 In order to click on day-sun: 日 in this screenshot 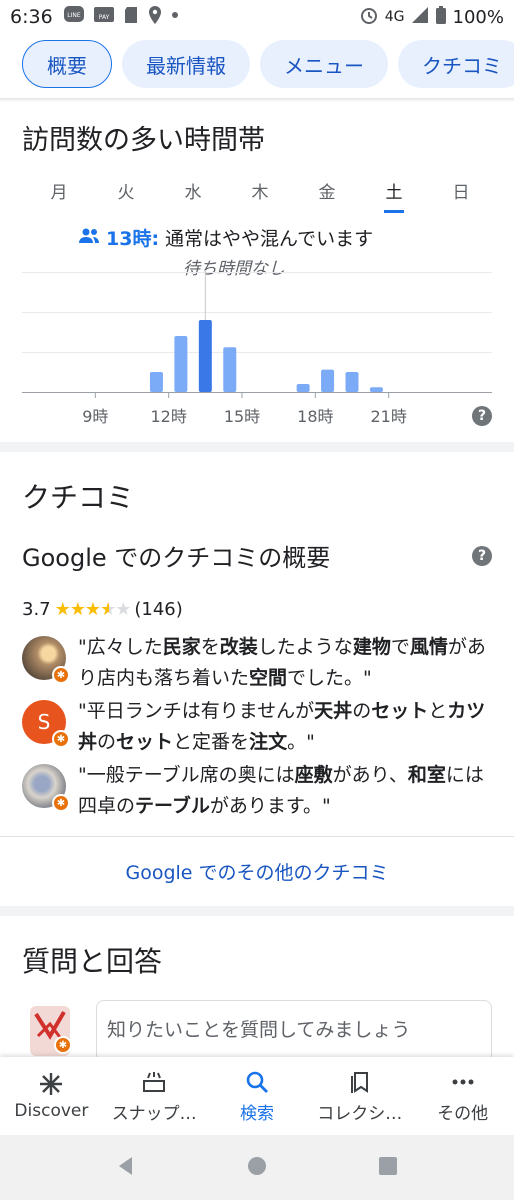, I will do `click(461, 190)`.